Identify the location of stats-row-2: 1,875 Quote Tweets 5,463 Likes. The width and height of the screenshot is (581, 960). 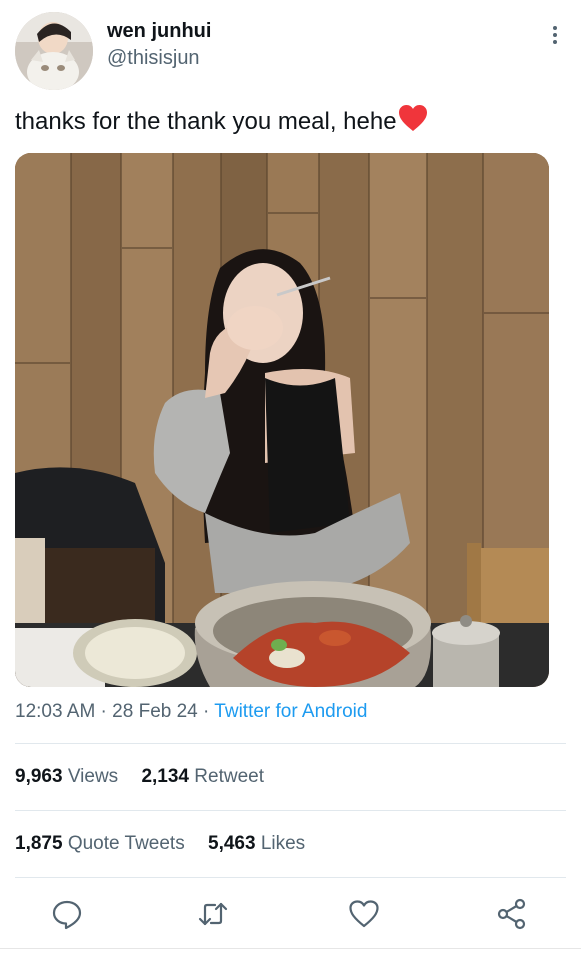
(169, 844).